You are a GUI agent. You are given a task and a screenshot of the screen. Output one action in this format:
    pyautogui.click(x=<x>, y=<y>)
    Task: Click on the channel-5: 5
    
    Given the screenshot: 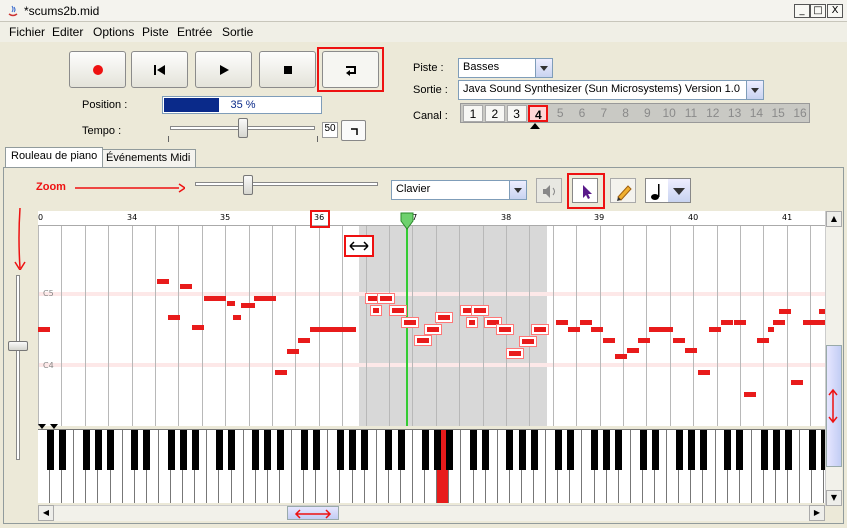 What is the action you would take?
    pyautogui.click(x=560, y=113)
    